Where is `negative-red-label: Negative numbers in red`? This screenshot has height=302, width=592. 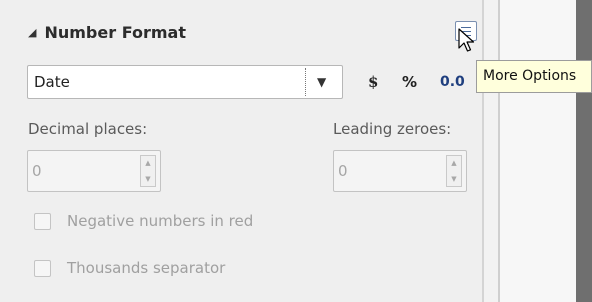
negative-red-label: Negative numbers in red is located at coordinates (160, 221).